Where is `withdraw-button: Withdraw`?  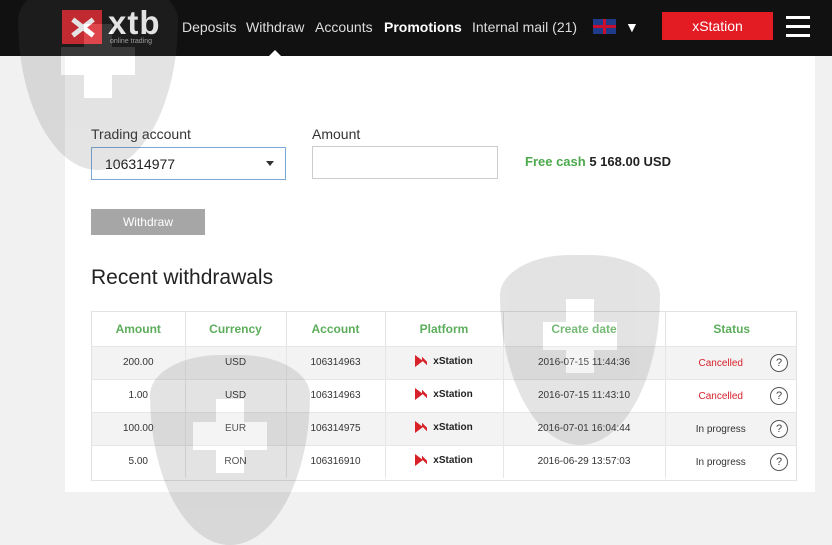 withdraw-button: Withdraw is located at coordinates (148, 222).